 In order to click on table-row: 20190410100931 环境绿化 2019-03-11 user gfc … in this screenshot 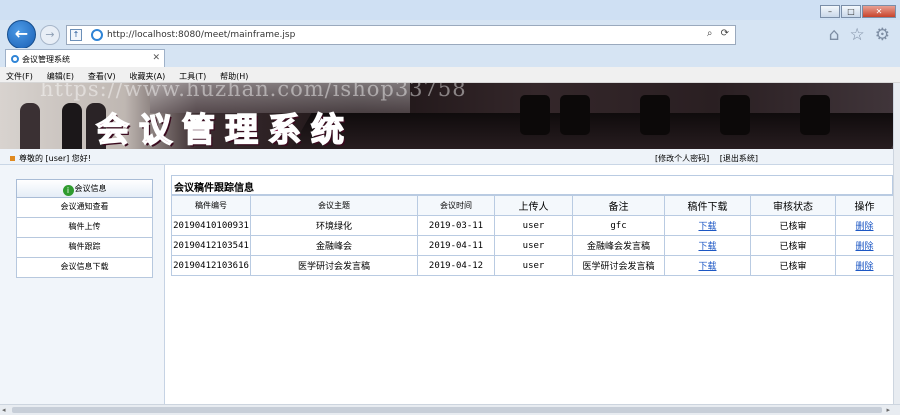, I will do `click(532, 225)`.